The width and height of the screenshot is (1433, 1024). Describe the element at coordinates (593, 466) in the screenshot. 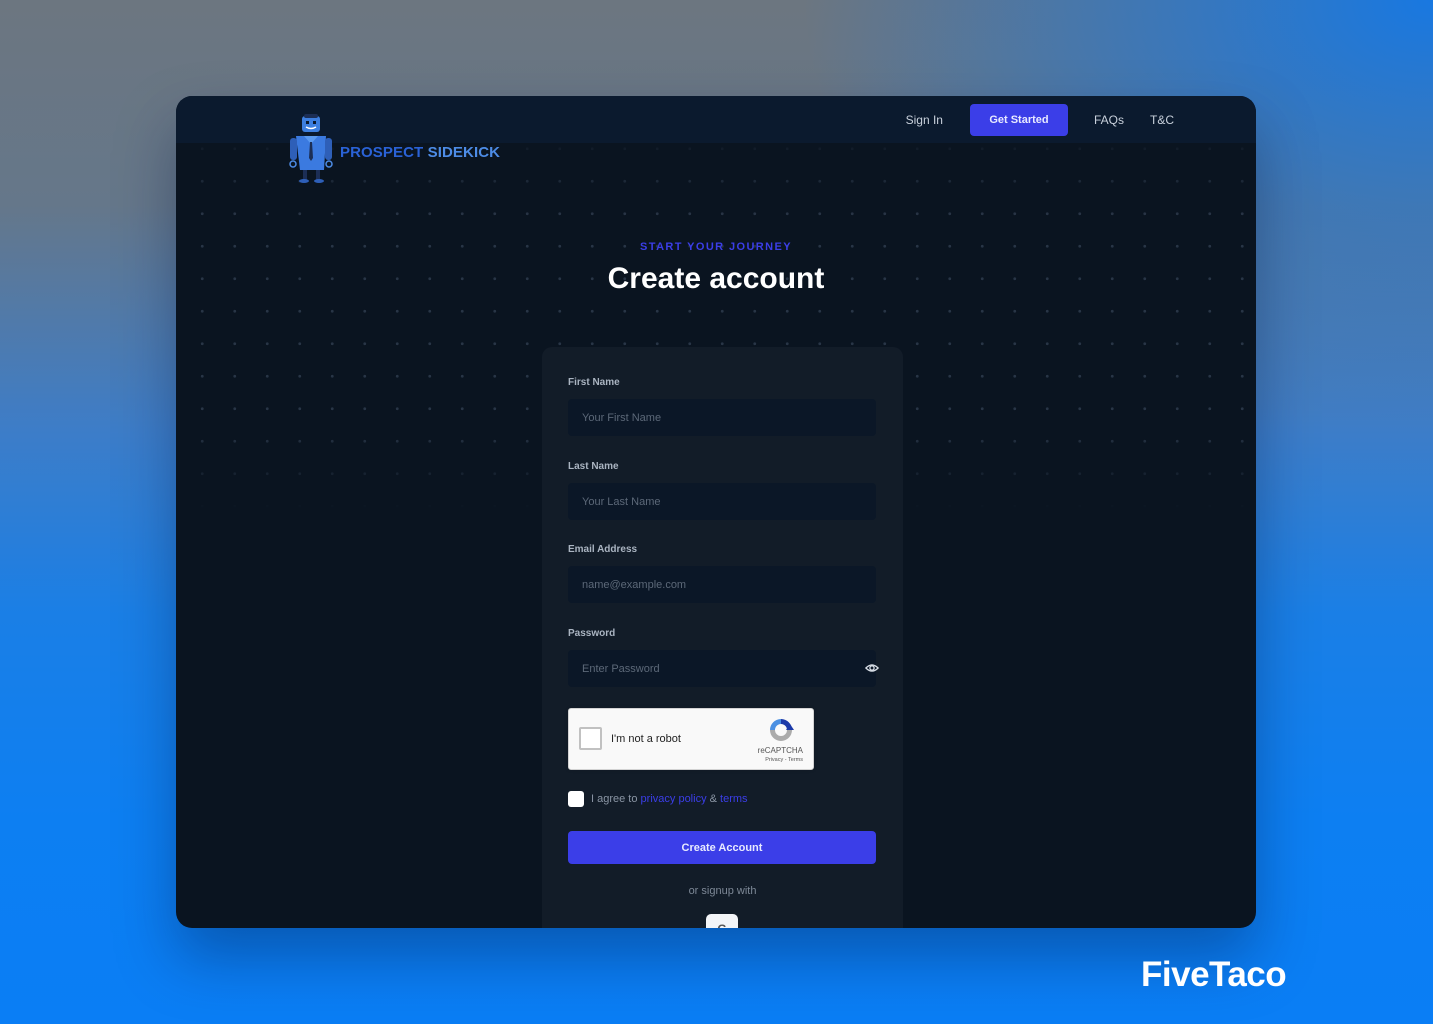

I see `last-name-label: Last Name` at that location.